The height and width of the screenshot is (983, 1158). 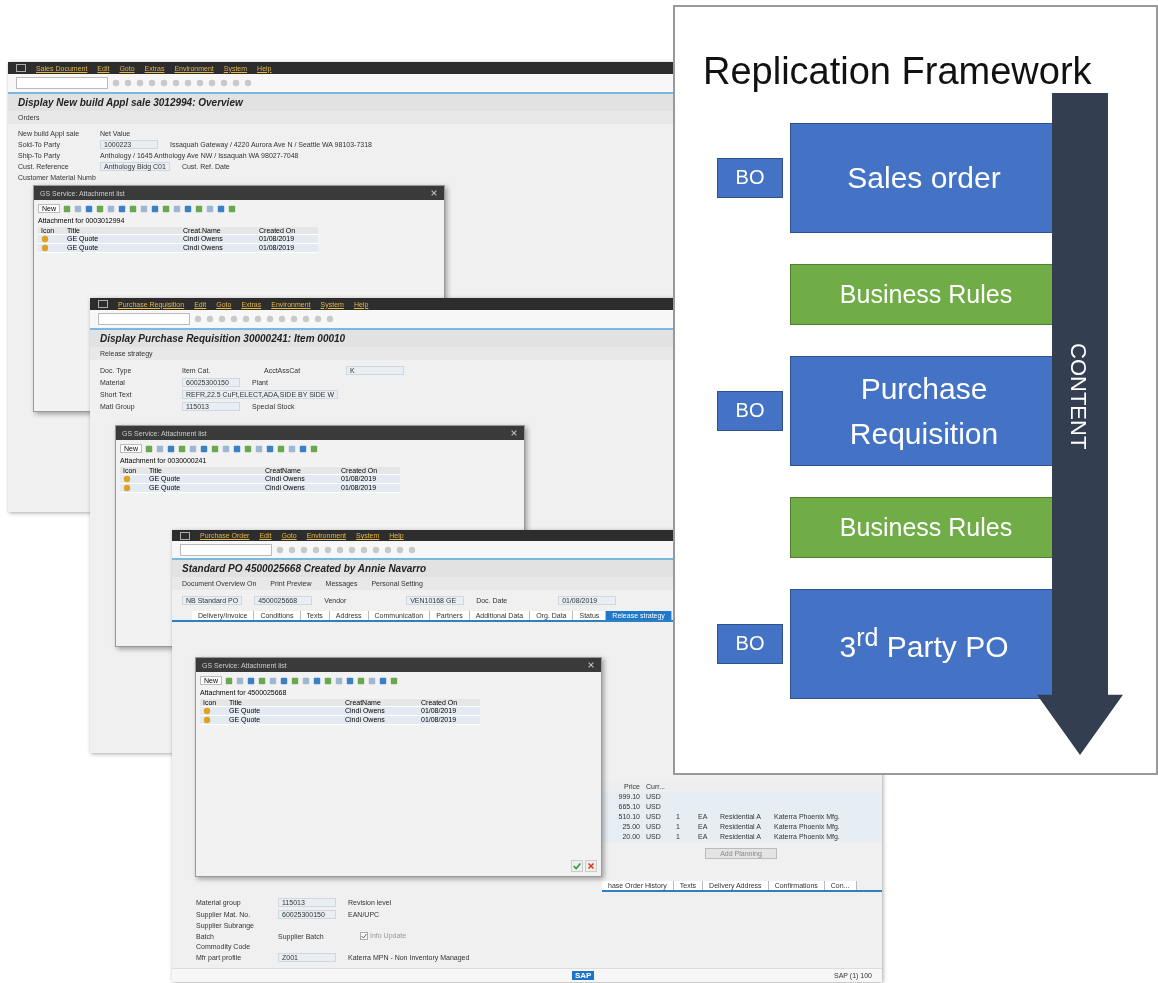 I want to click on sap-logo: SAP, so click(x=583, y=975).